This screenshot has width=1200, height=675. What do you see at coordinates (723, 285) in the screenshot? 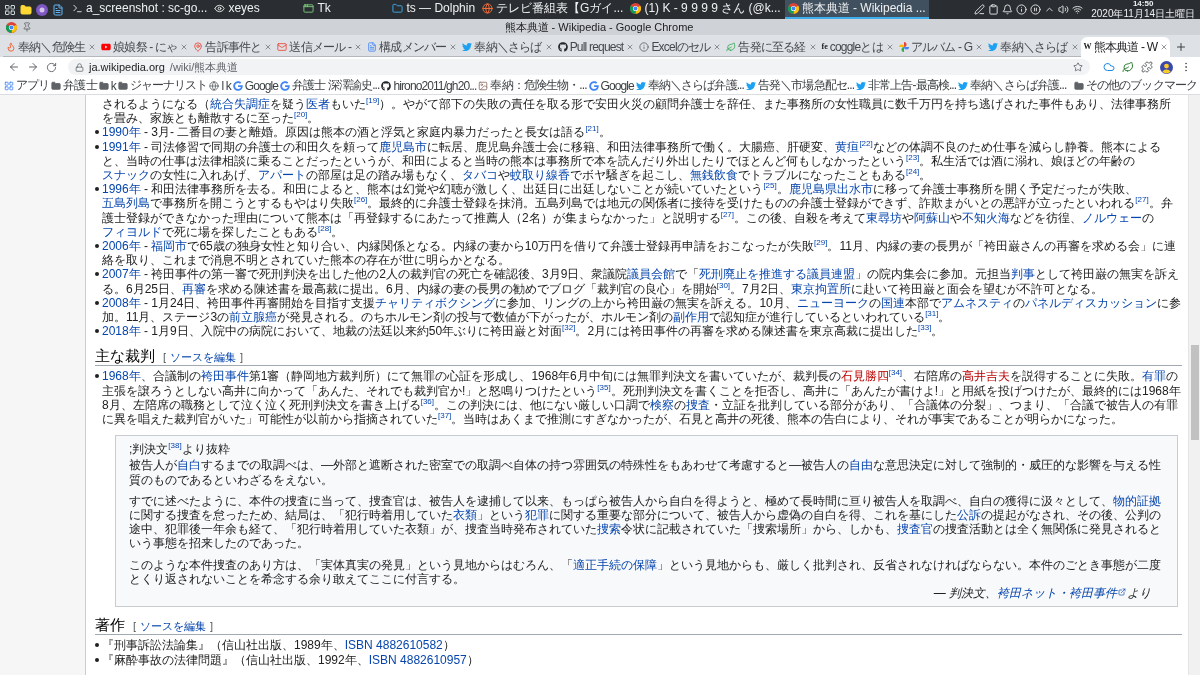
I see `reference-link: [30]` at bounding box center [723, 285].